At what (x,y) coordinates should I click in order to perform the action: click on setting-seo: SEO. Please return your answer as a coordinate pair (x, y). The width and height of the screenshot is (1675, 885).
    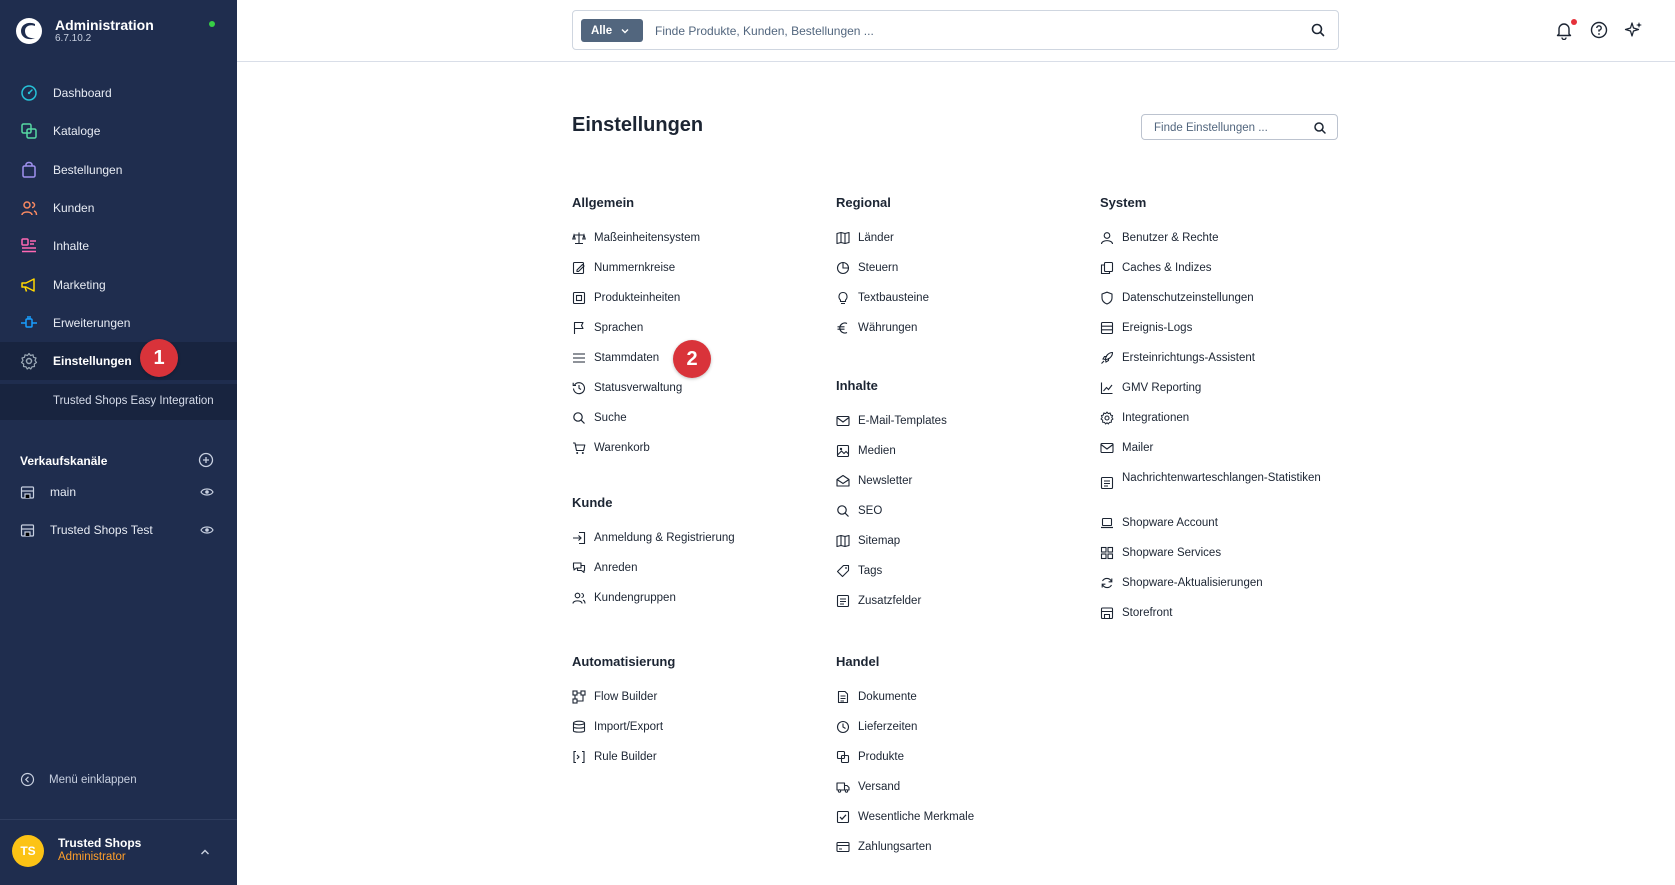
    Looking at the image, I should click on (961, 518).